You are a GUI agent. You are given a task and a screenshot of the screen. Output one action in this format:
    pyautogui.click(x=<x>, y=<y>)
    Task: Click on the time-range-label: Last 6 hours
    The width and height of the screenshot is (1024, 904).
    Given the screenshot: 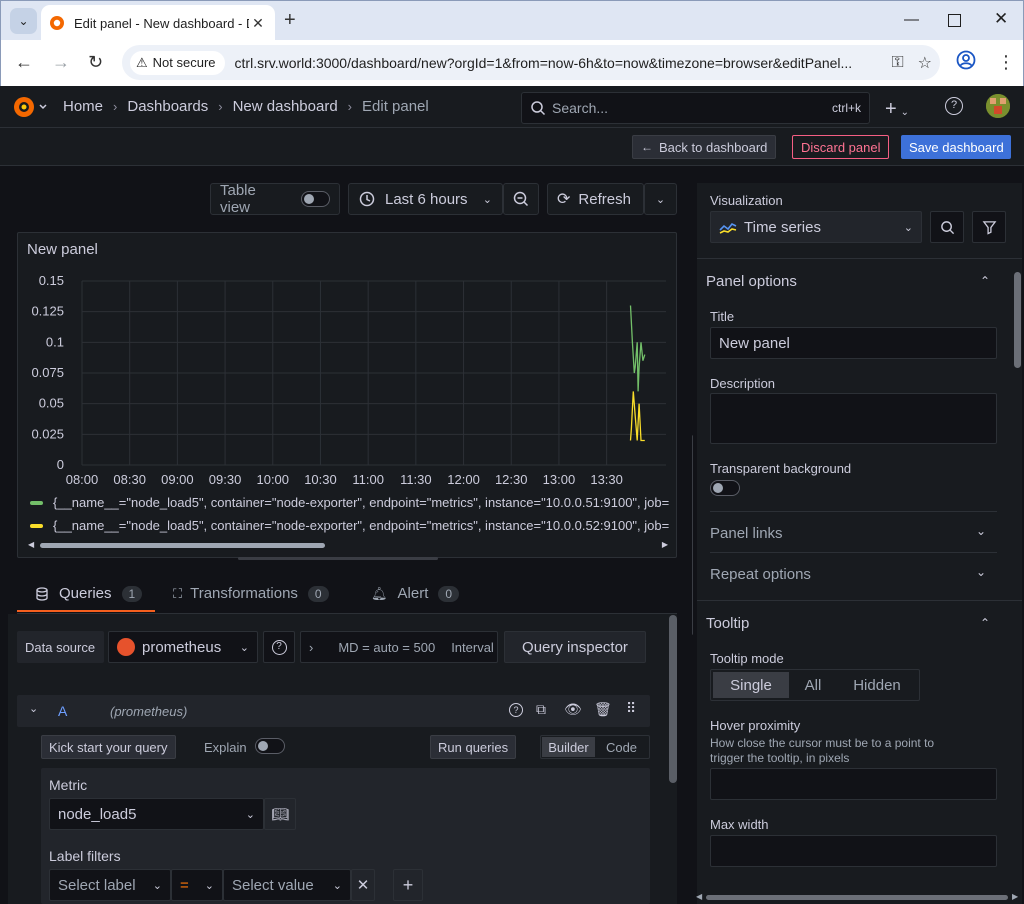 What is the action you would take?
    pyautogui.click(x=426, y=199)
    